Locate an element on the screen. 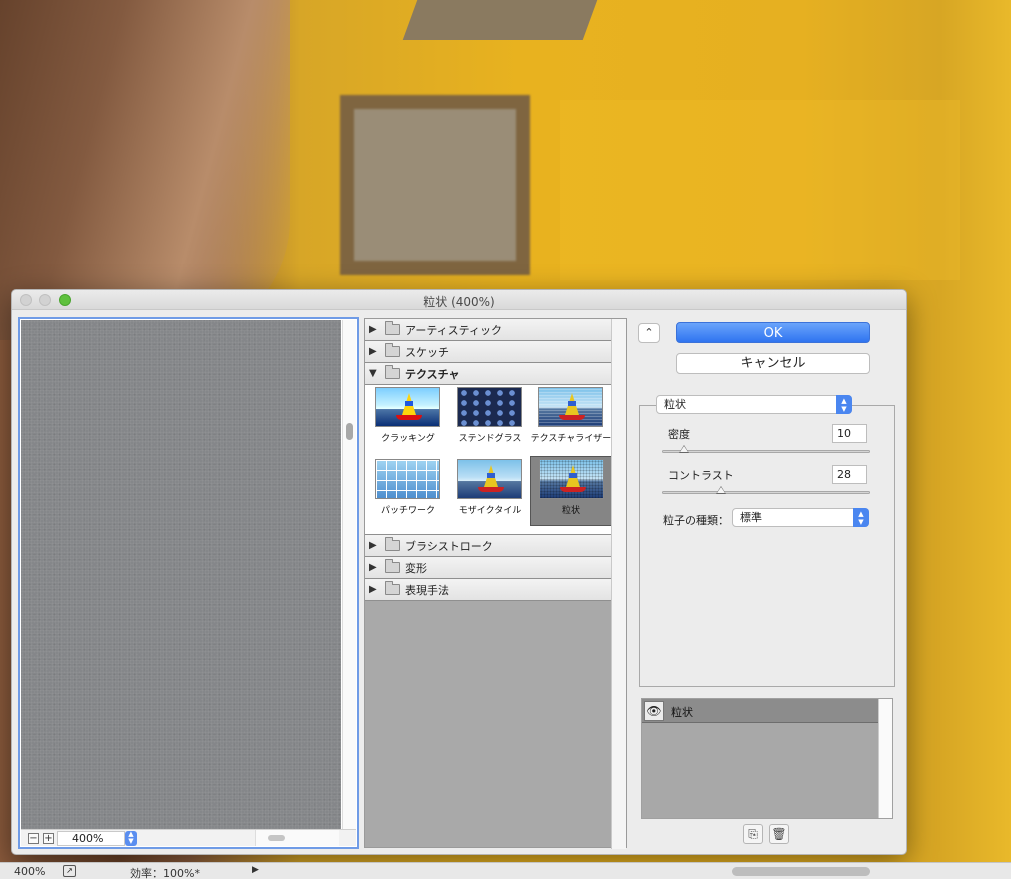 Image resolution: width=1011 pixels, height=879 pixels. filter-settings-group is located at coordinates (767, 546).